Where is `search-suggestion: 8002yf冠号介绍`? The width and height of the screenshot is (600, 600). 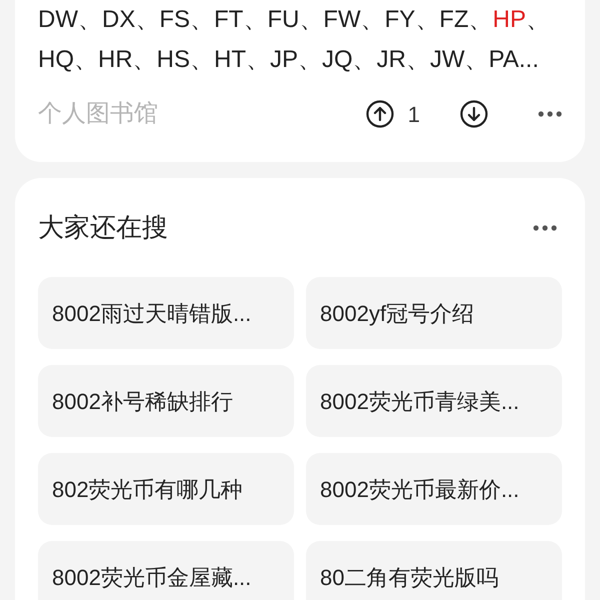 search-suggestion: 8002yf冠号介绍 is located at coordinates (434, 313).